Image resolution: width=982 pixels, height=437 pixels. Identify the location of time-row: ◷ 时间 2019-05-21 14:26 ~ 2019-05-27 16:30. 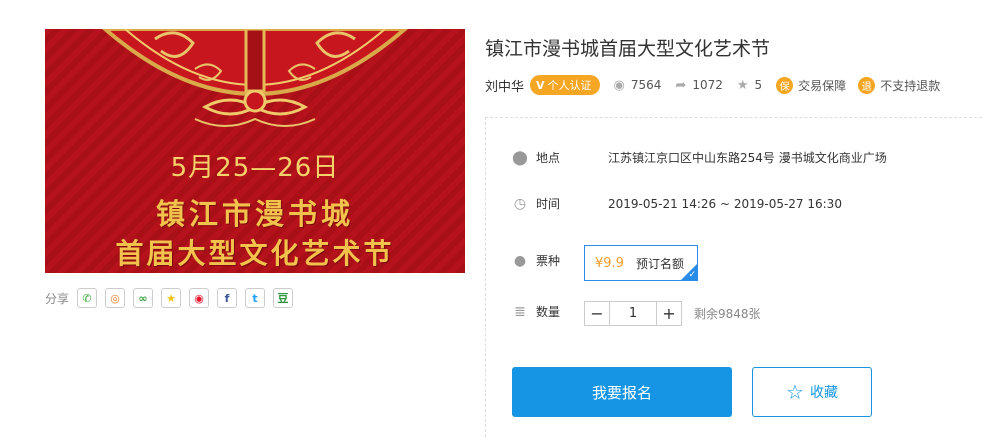
(677, 203).